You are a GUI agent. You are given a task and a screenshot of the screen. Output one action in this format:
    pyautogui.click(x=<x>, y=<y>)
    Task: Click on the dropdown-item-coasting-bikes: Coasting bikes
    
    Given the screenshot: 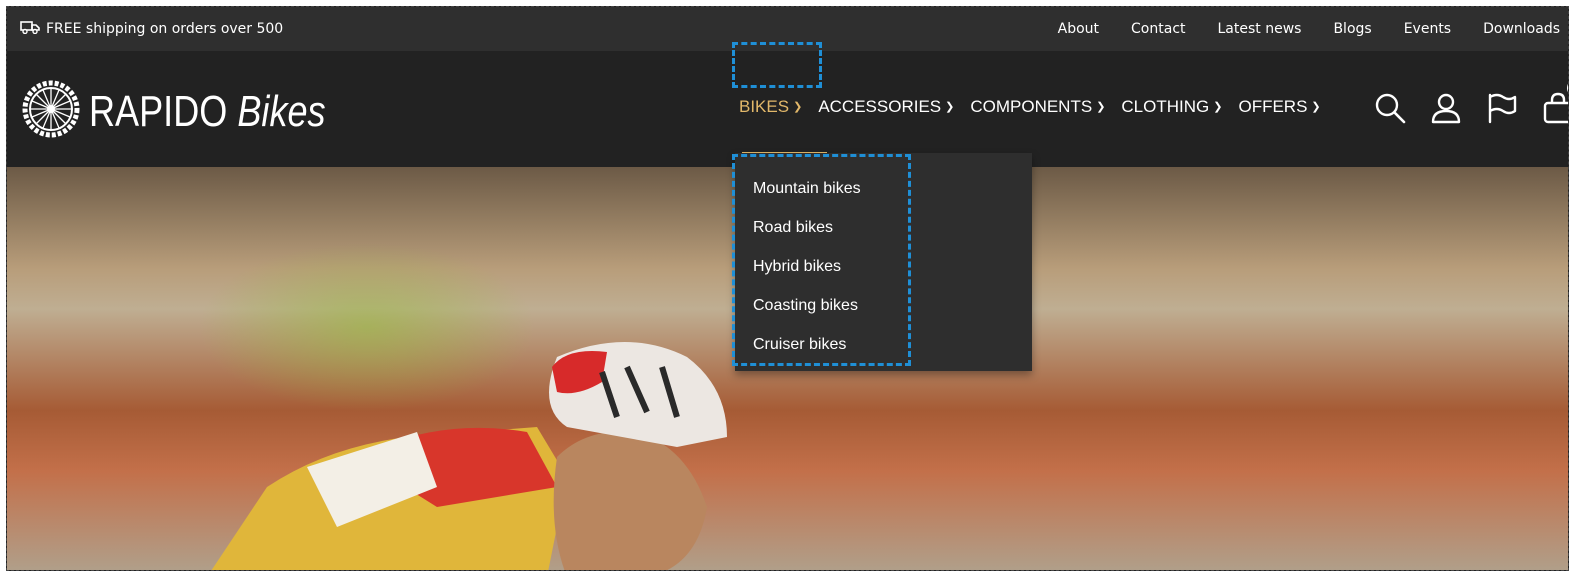 What is the action you would take?
    pyautogui.click(x=807, y=305)
    